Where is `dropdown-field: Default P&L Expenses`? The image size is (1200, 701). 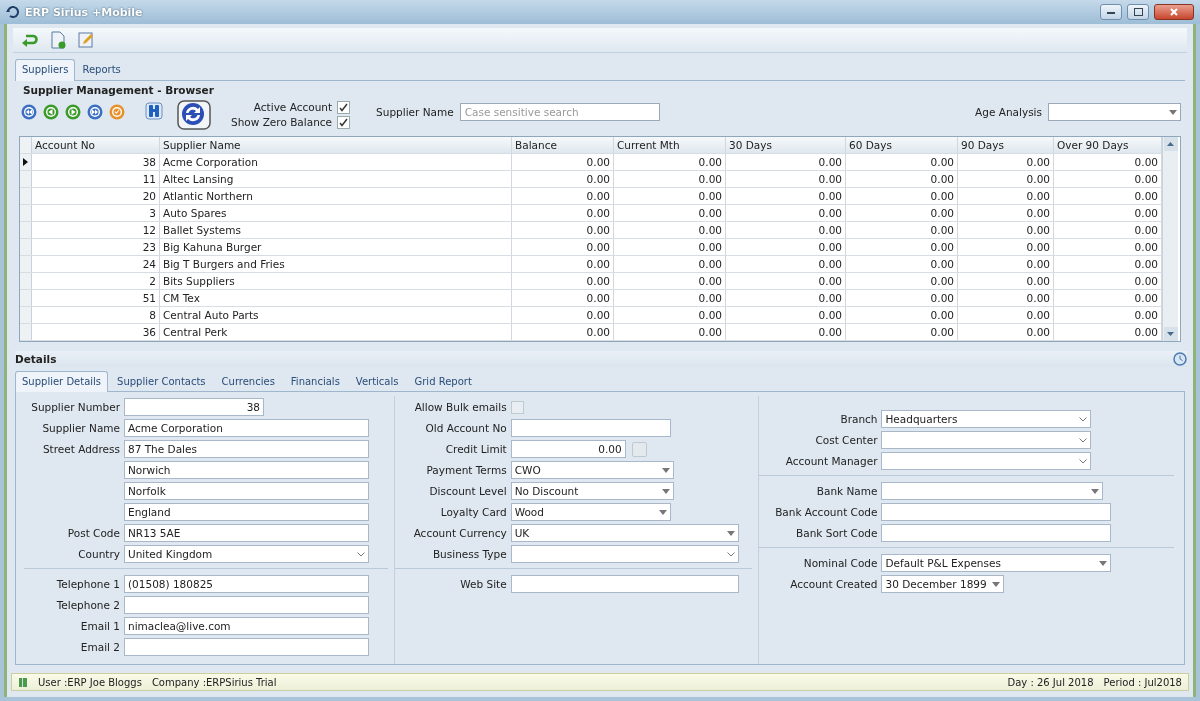
dropdown-field: Default P&L Expenses is located at coordinates (996, 563).